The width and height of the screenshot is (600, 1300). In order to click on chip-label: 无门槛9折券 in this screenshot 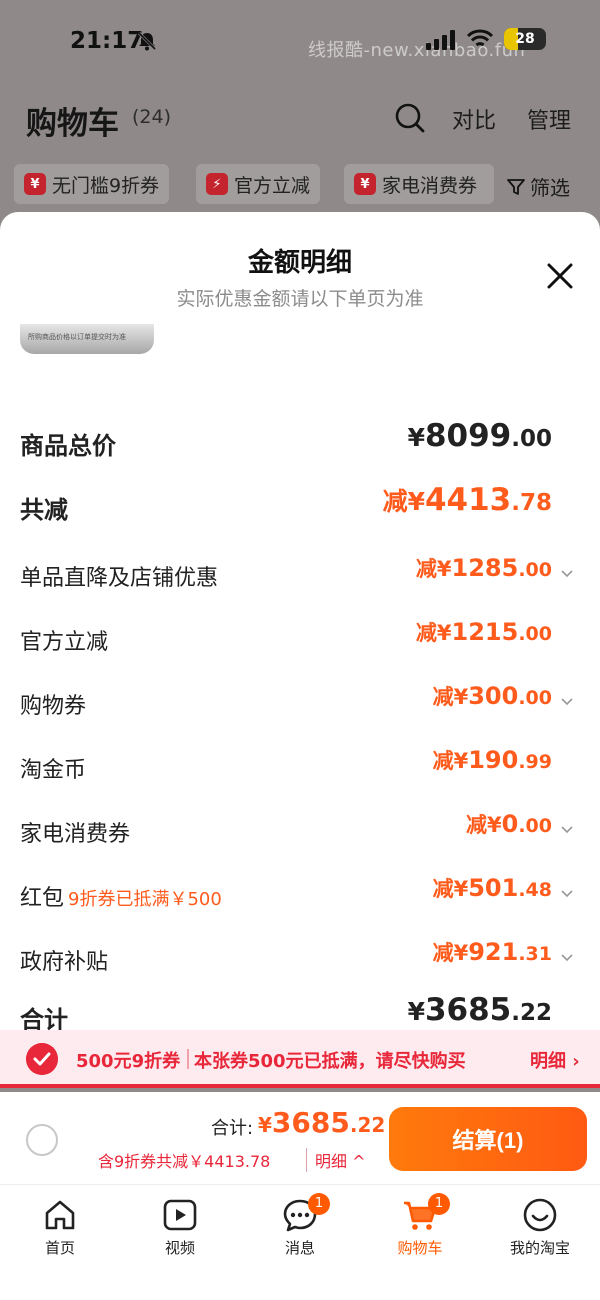, I will do `click(106, 185)`.